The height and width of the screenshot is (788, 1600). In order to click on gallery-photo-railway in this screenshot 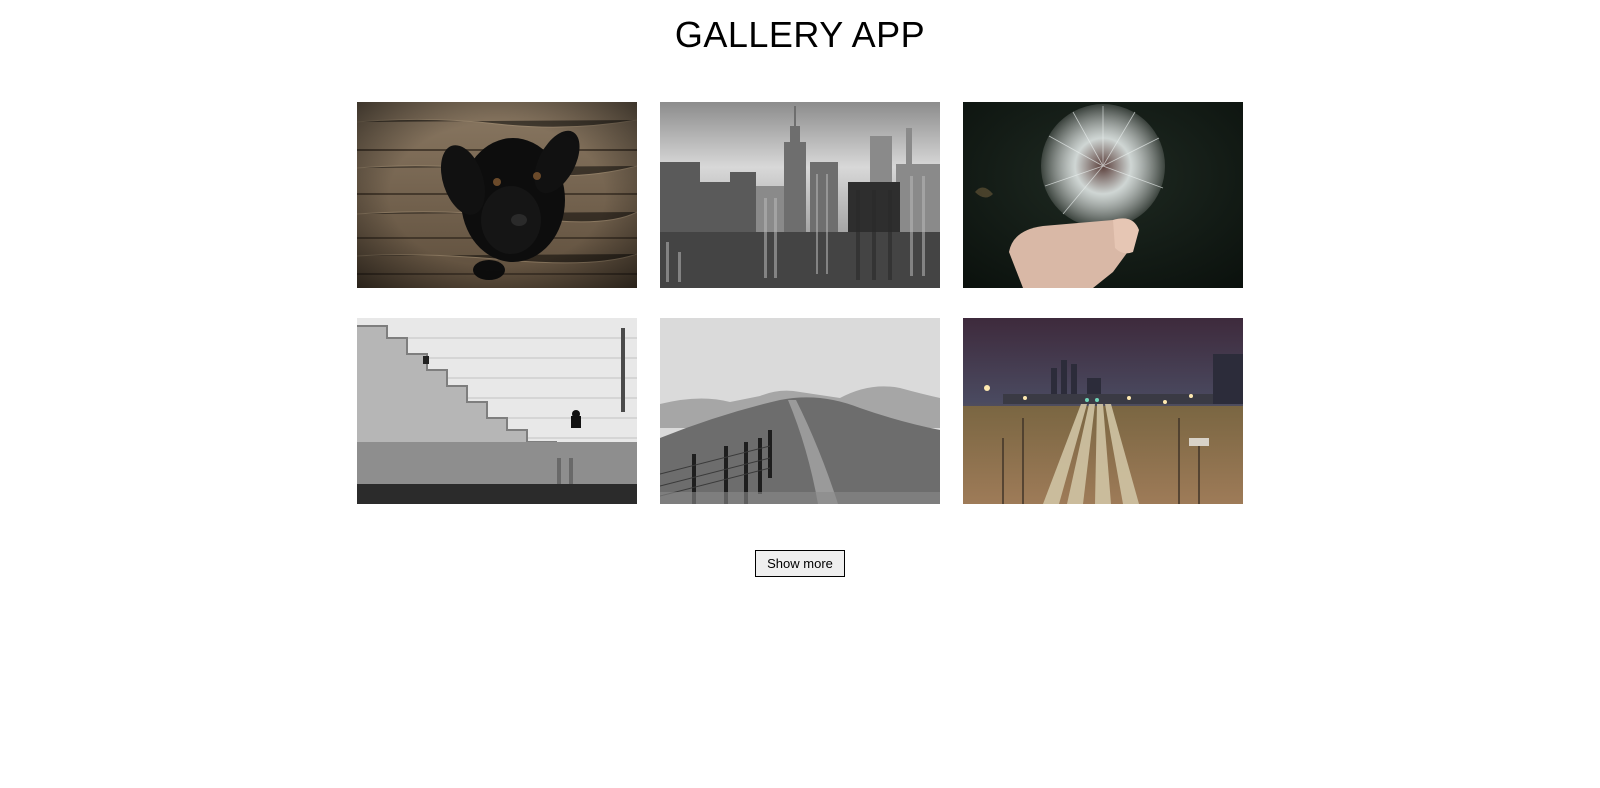, I will do `click(1103, 411)`.